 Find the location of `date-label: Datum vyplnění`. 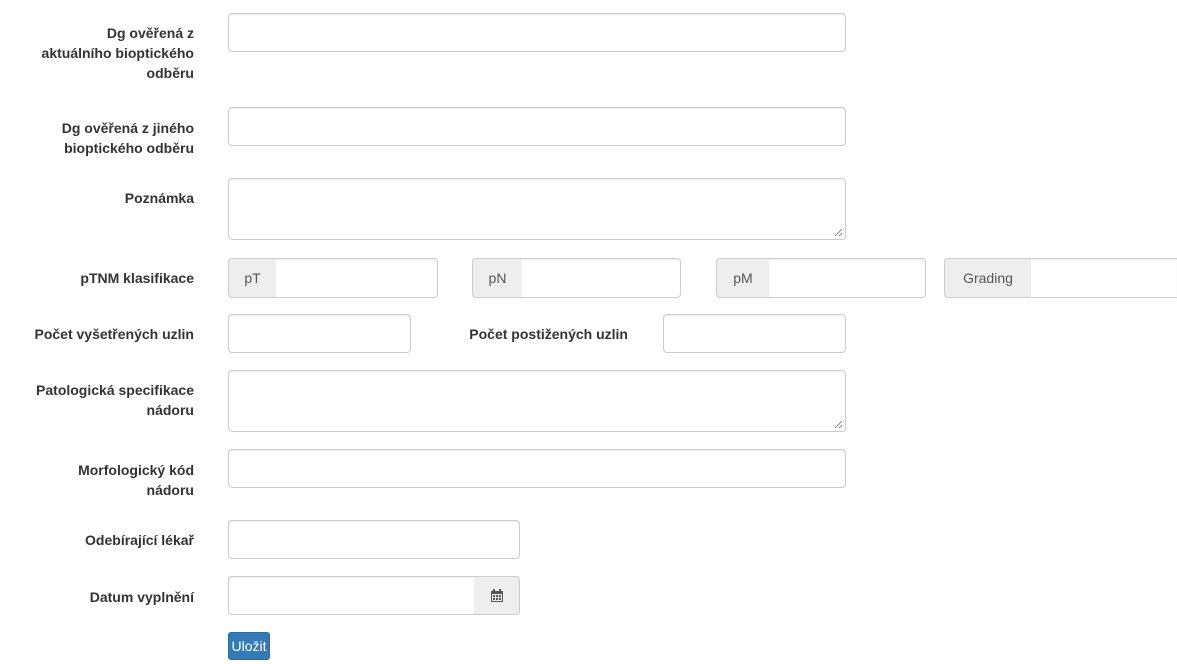

date-label: Datum vyplnění is located at coordinates (141, 597).